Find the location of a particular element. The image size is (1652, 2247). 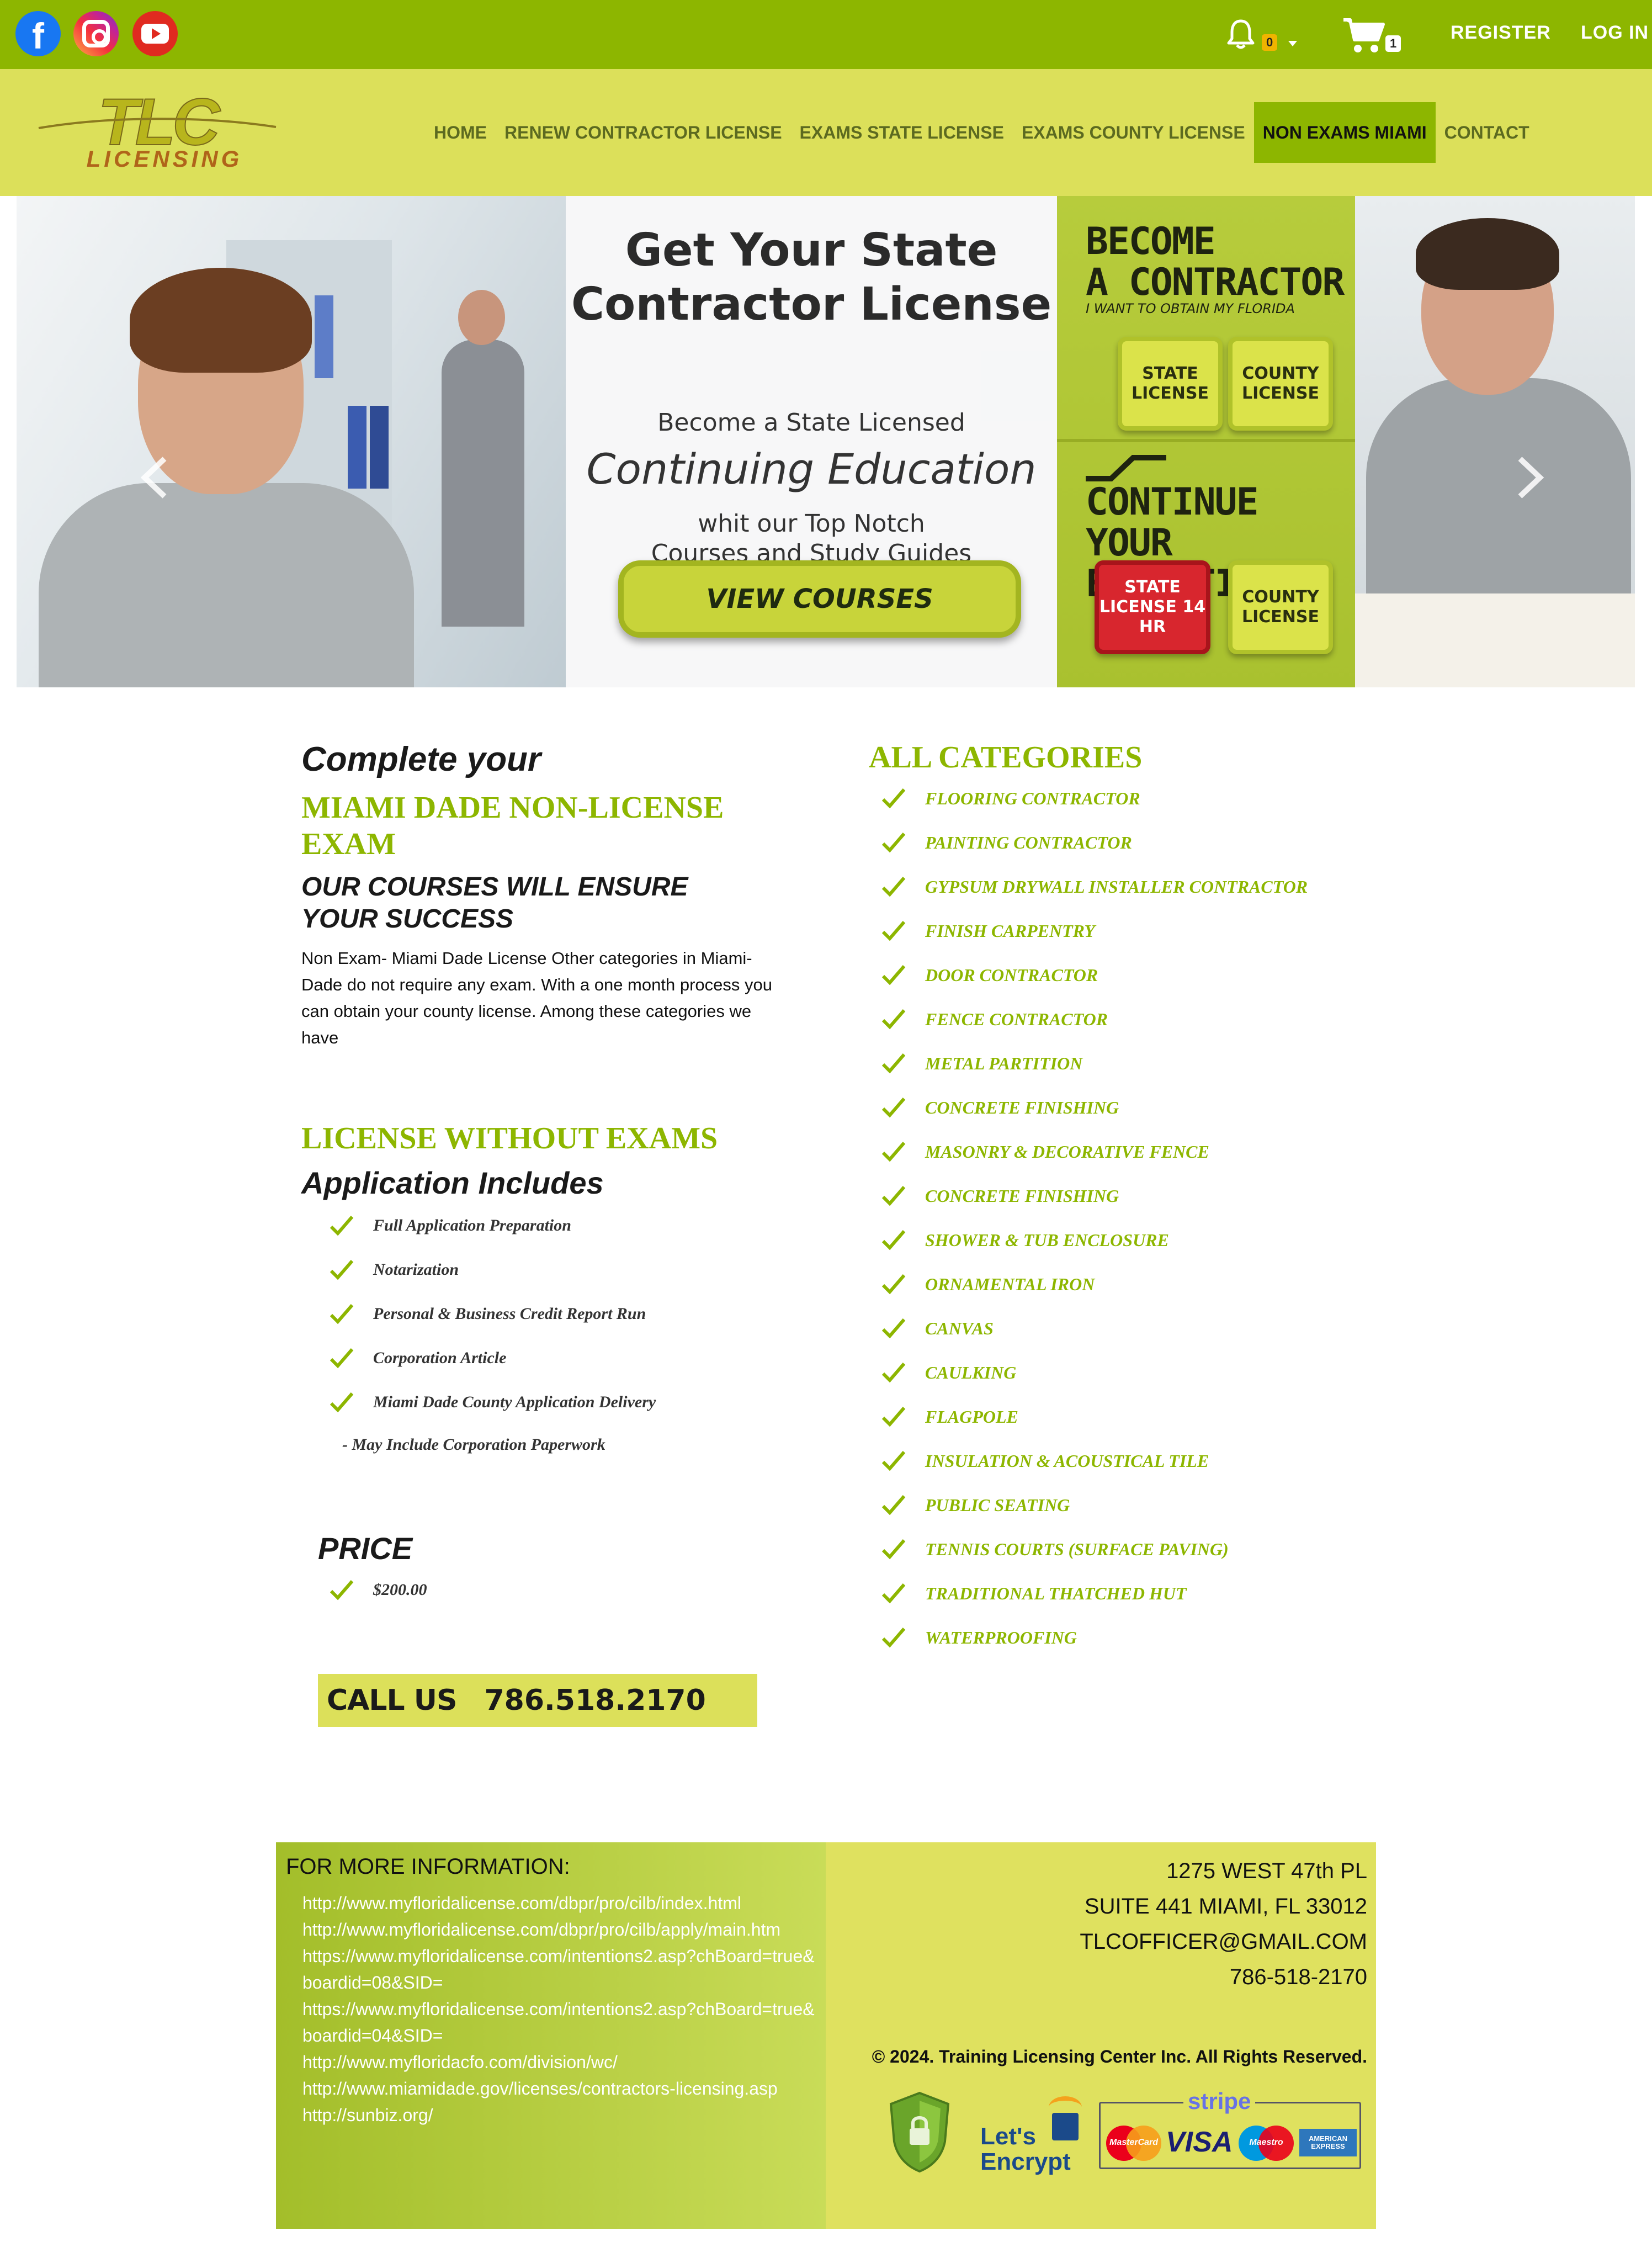

facebook-icon: f is located at coordinates (38, 34).